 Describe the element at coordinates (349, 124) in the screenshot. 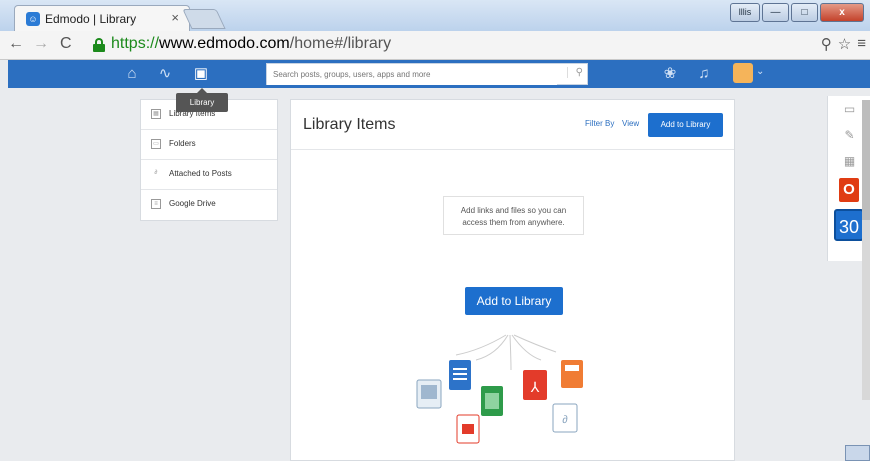

I see `page-title: Library Items` at that location.